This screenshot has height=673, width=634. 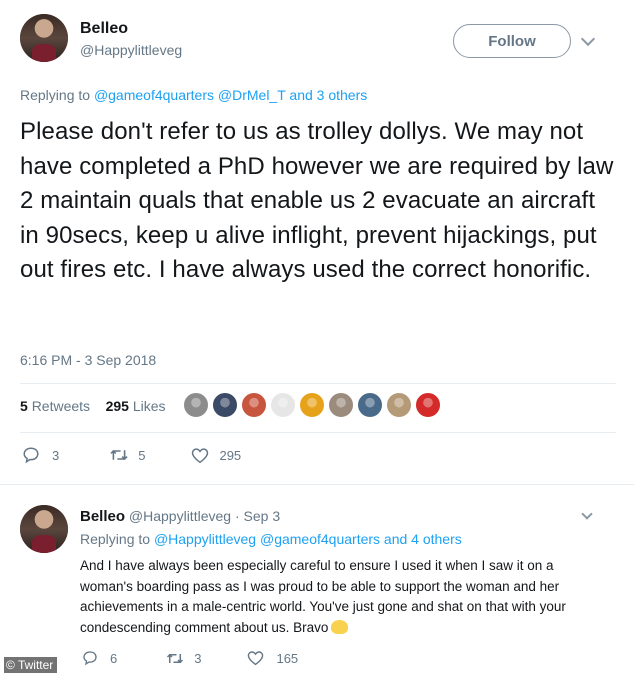 I want to click on reply-action: 3, so click(x=40, y=455).